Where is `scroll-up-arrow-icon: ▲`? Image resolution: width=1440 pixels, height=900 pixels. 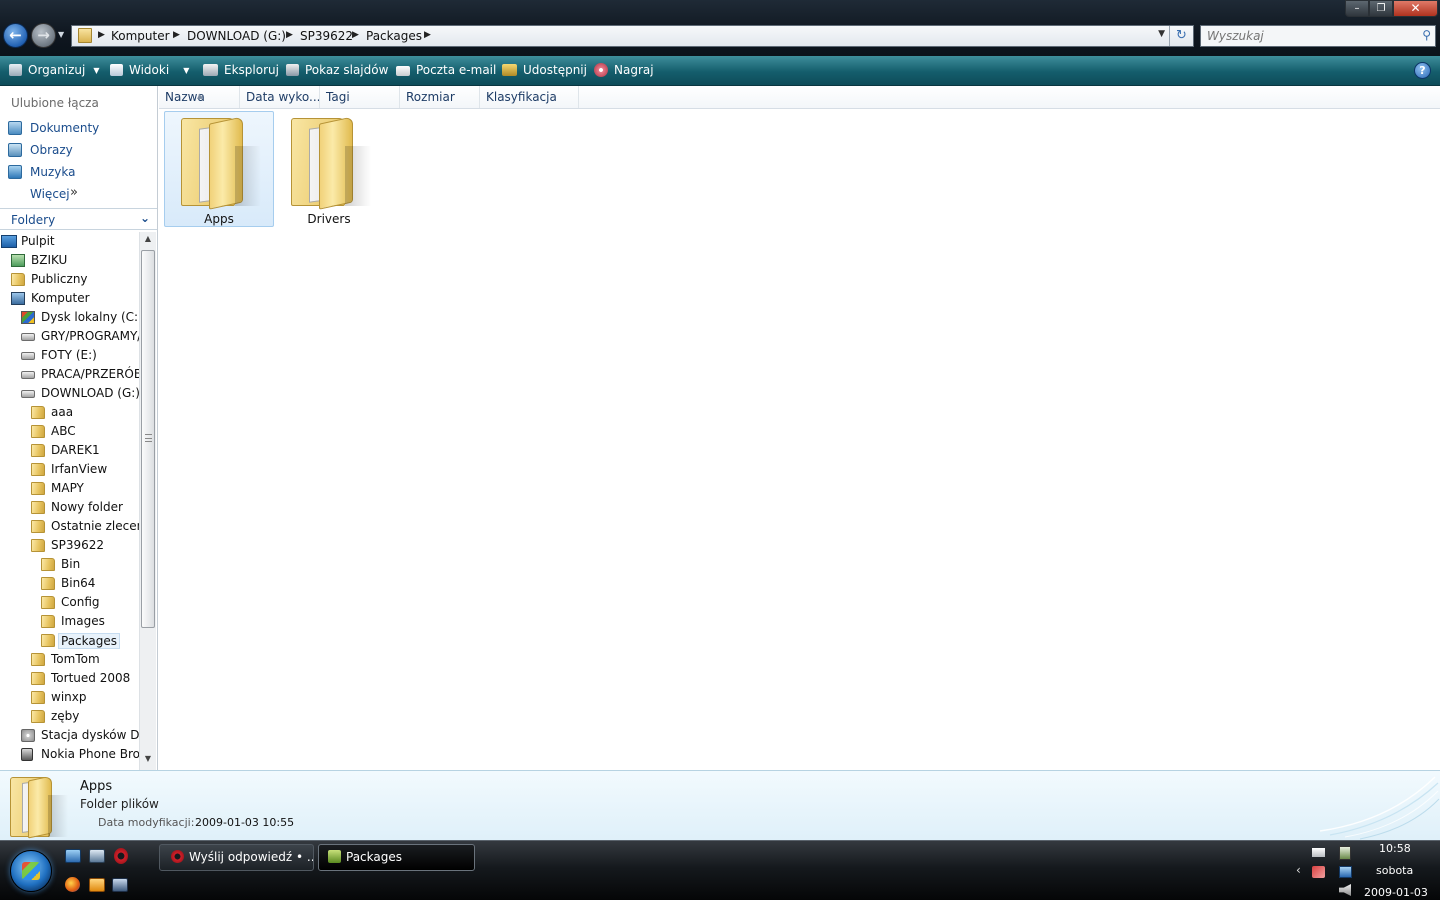 scroll-up-arrow-icon: ▲ is located at coordinates (148, 241).